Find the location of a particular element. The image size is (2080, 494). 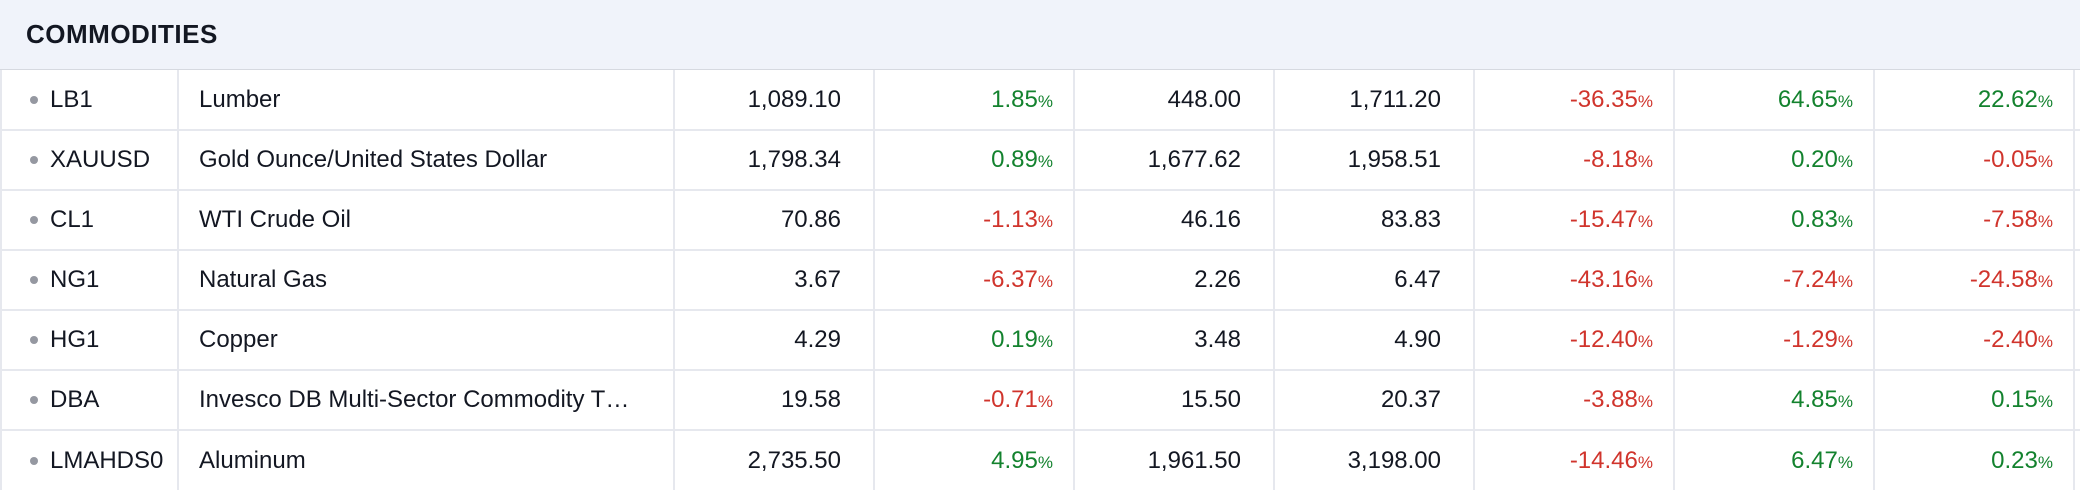

section-title: COMMODITIES is located at coordinates (122, 34).